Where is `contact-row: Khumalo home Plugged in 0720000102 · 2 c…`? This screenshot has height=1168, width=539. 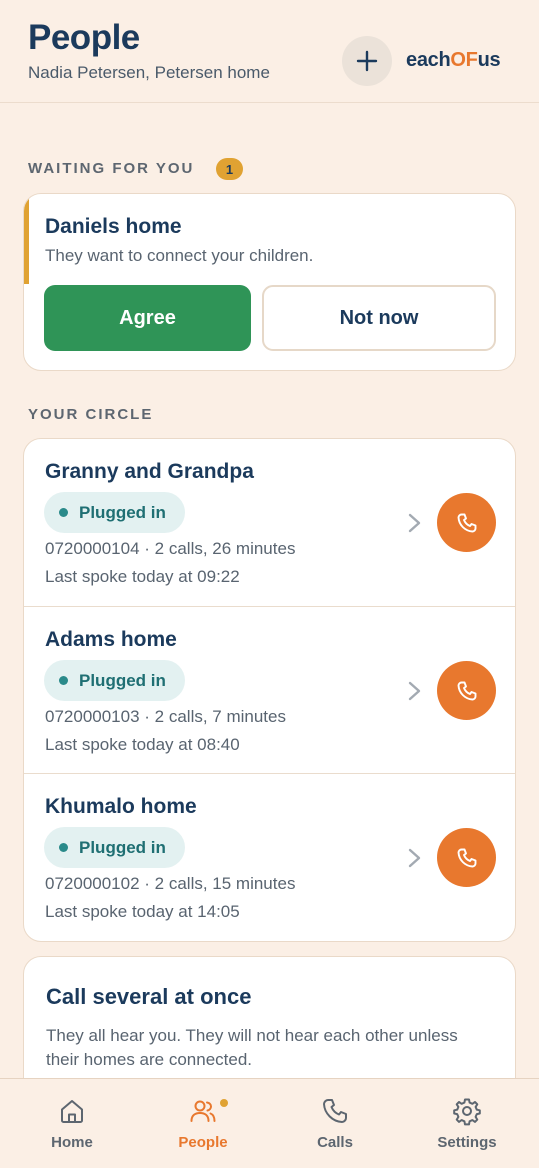 contact-row: Khumalo home Plugged in 0720000102 · 2 c… is located at coordinates (269, 856).